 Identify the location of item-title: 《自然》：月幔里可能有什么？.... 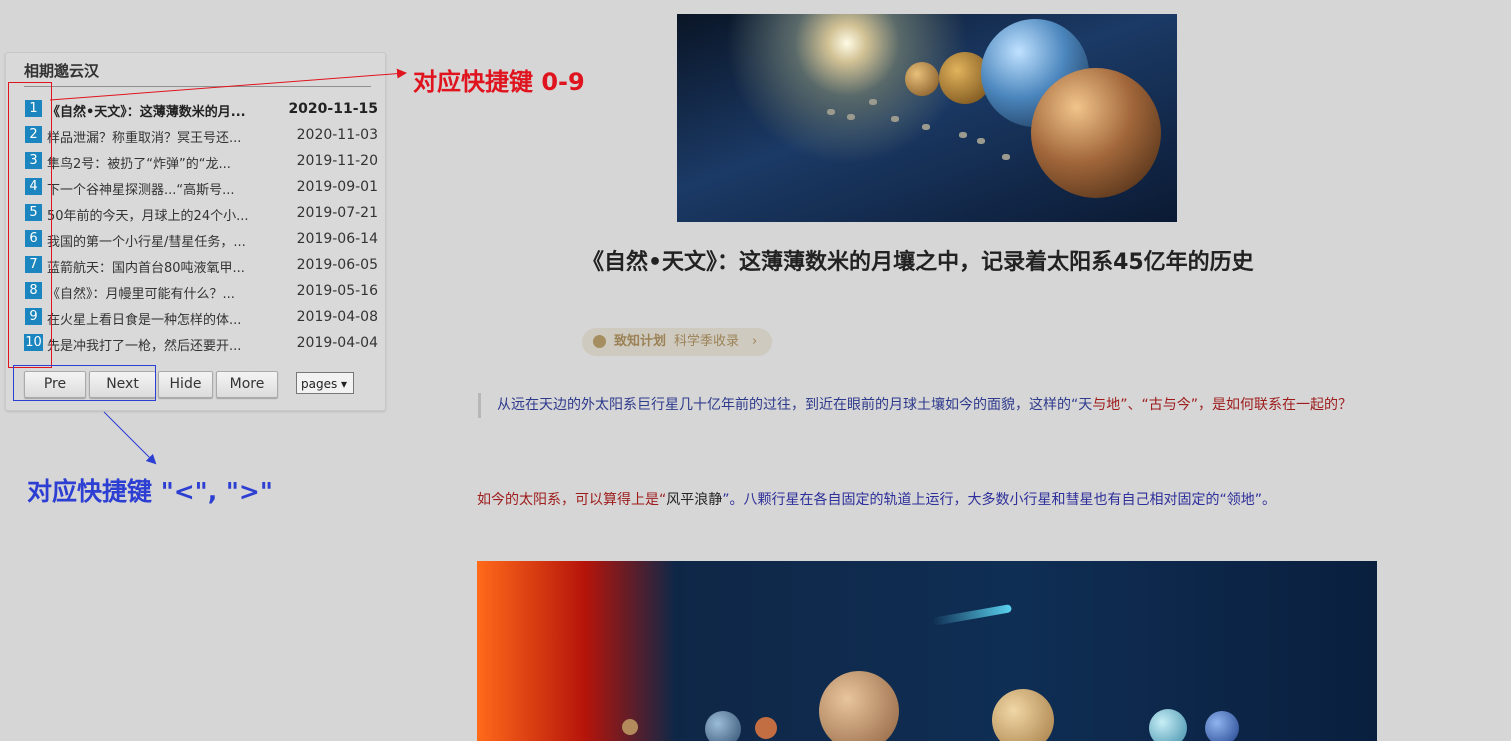
(157, 292).